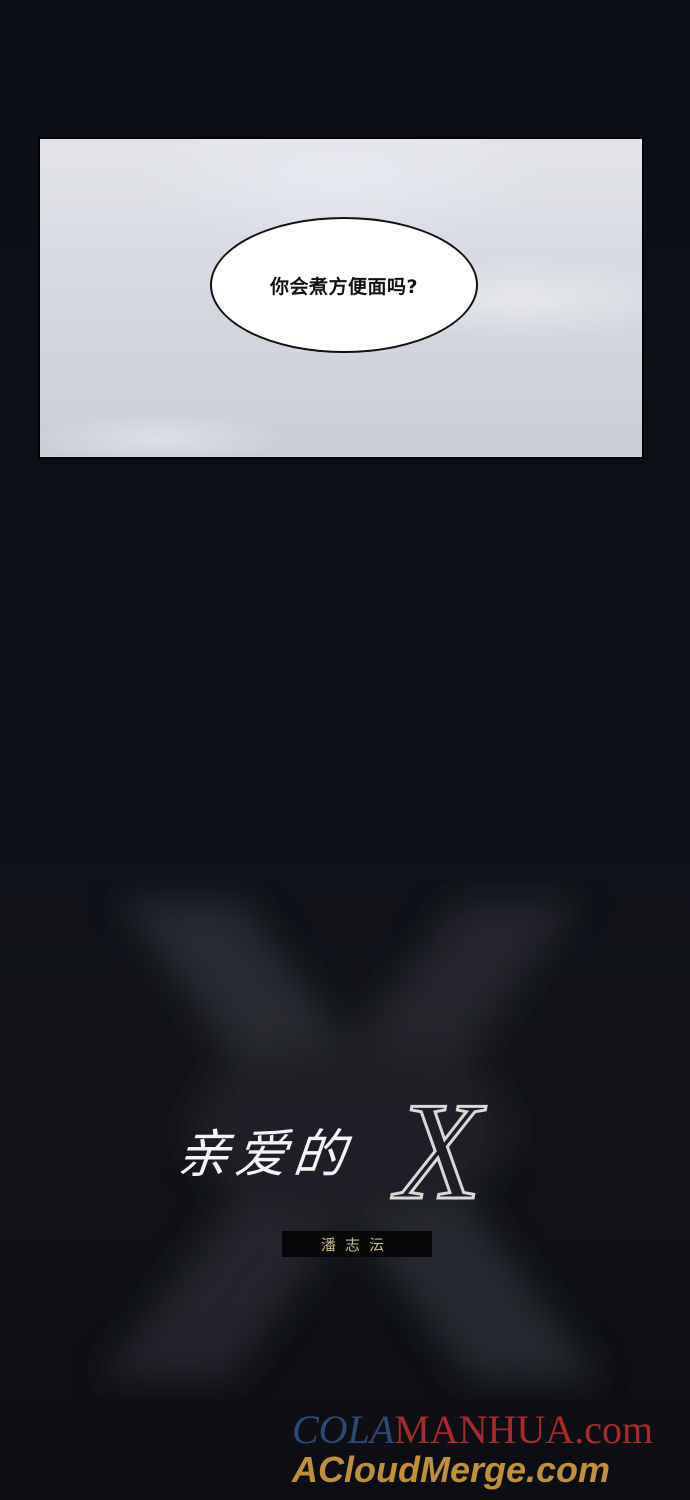 The width and height of the screenshot is (690, 1500). What do you see at coordinates (343, 1429) in the screenshot?
I see `watermark-cola: COLA` at bounding box center [343, 1429].